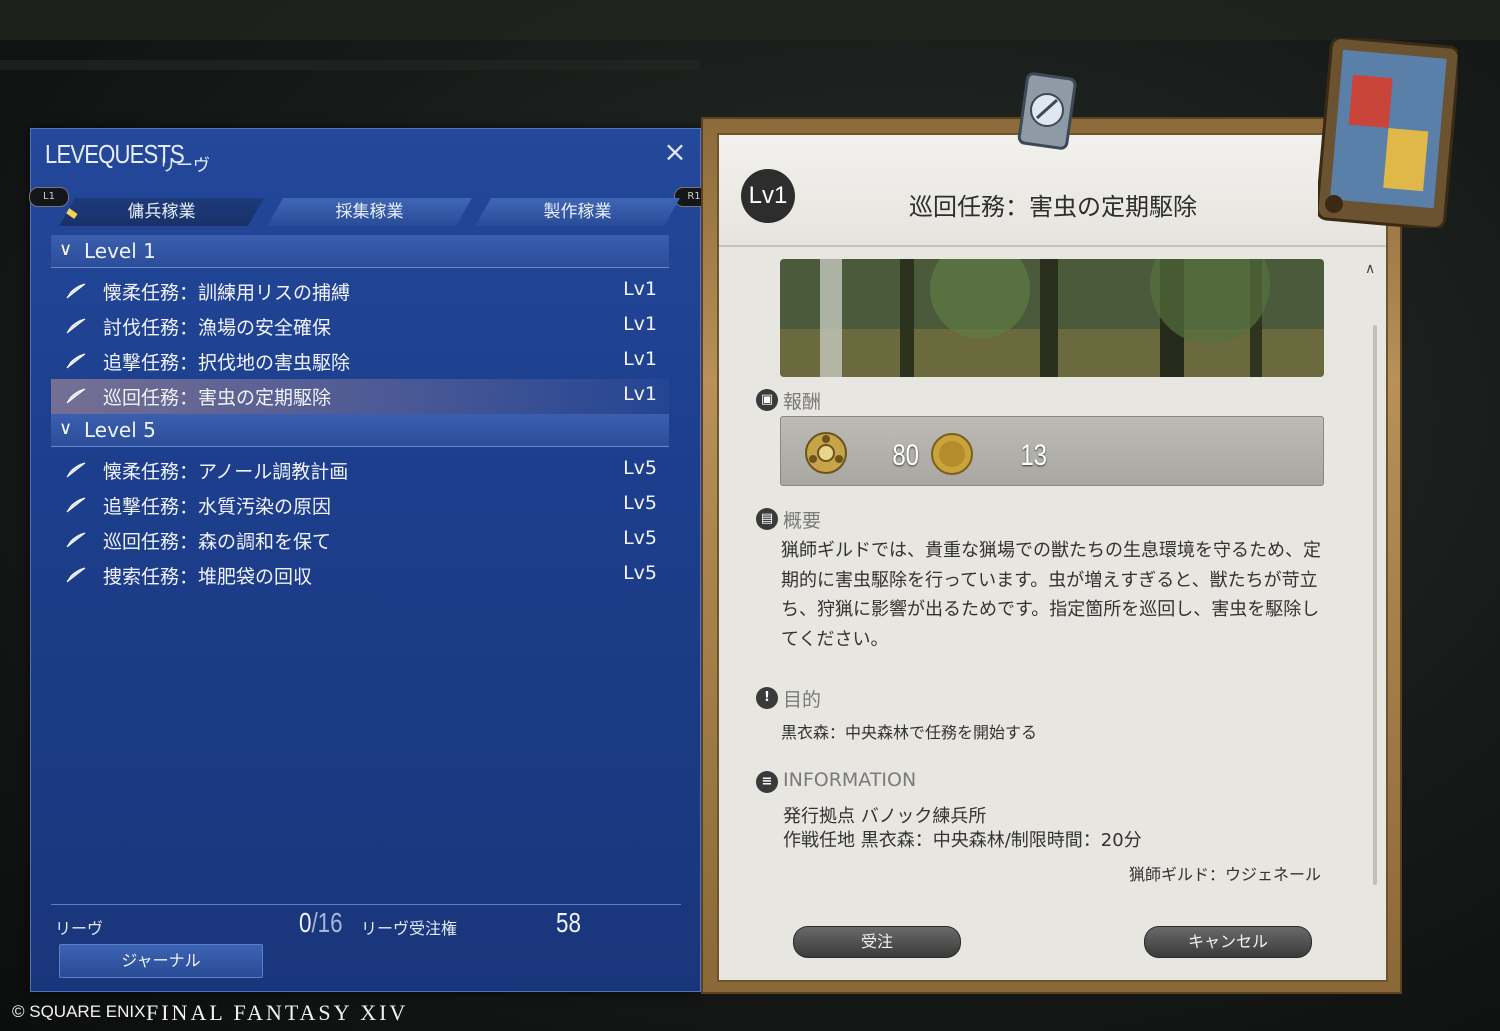  Describe the element at coordinates (768, 196) in the screenshot. I see `level-badge: Lv1` at that location.